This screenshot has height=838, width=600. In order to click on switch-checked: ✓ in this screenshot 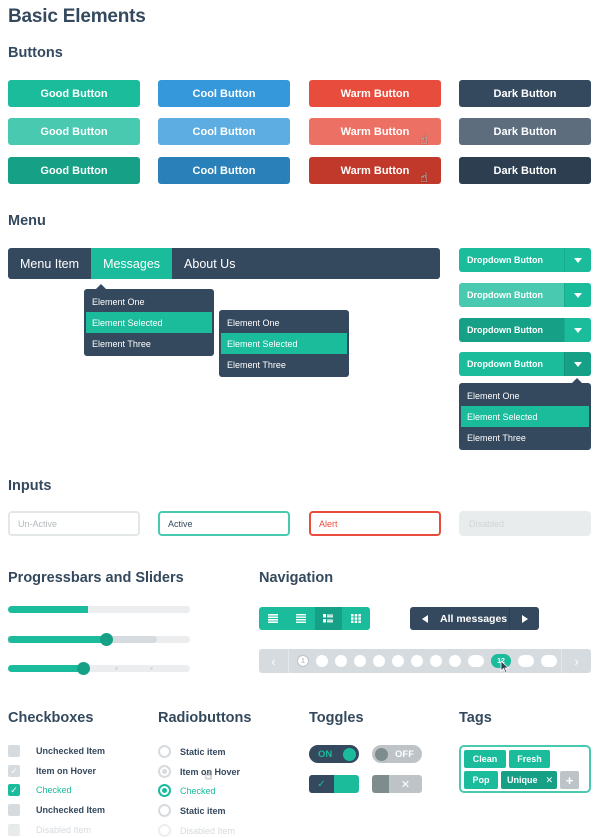, I will do `click(334, 784)`.